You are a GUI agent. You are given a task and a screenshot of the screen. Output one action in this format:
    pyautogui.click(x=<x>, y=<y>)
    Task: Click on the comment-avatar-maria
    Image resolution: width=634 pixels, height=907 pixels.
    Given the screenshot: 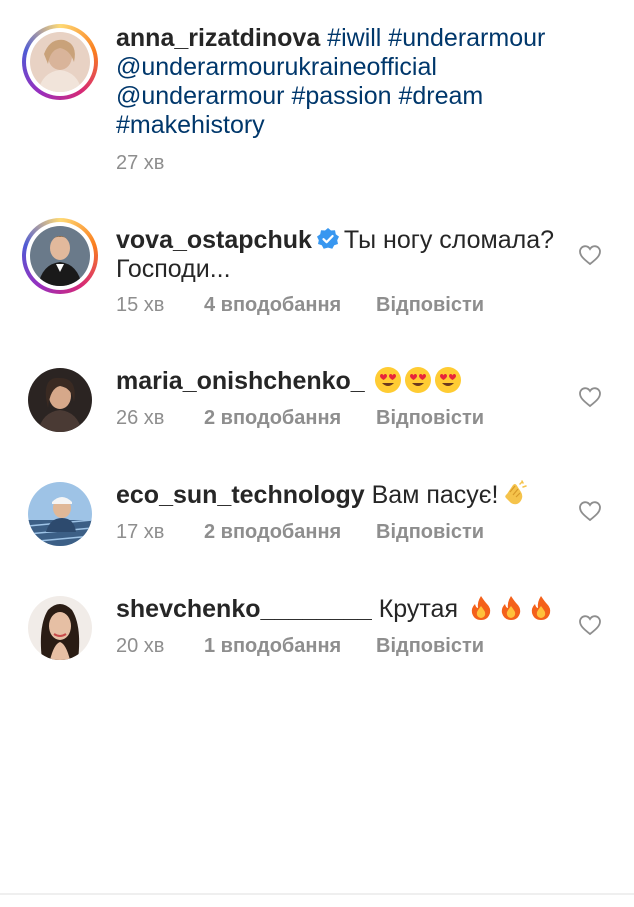 What is the action you would take?
    pyautogui.click(x=60, y=400)
    